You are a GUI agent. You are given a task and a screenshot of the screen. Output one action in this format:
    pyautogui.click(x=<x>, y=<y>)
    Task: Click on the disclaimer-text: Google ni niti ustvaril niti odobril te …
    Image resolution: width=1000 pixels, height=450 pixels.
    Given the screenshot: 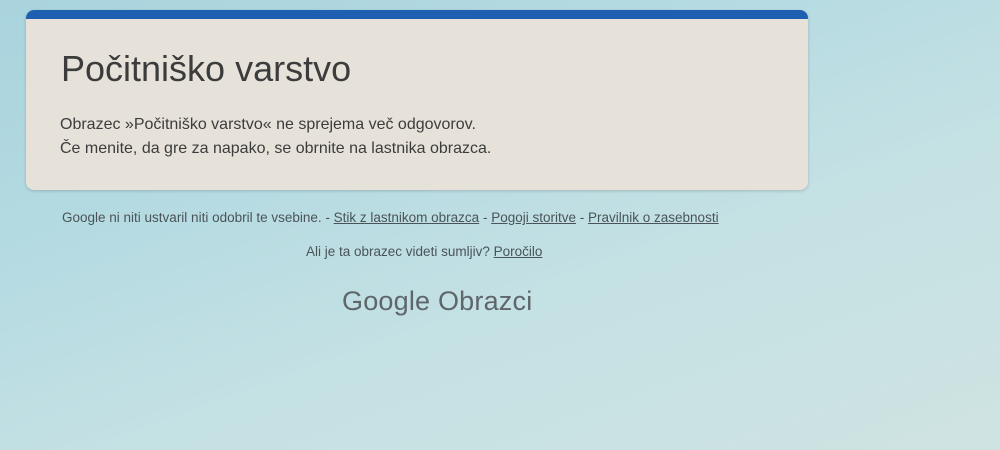 What is the action you would take?
    pyautogui.click(x=192, y=217)
    